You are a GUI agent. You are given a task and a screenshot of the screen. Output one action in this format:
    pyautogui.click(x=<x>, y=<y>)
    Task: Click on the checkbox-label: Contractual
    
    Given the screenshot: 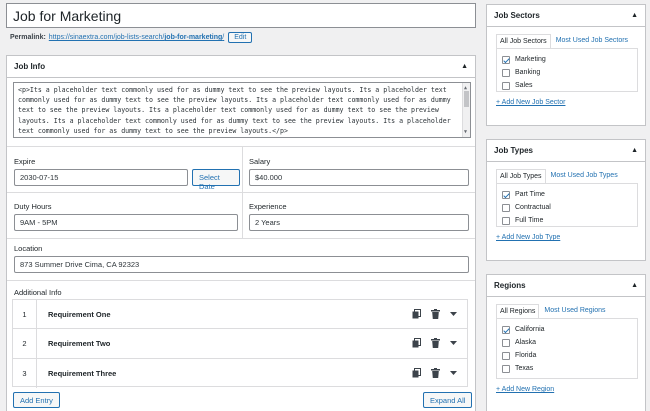 What is the action you would take?
    pyautogui.click(x=533, y=207)
    